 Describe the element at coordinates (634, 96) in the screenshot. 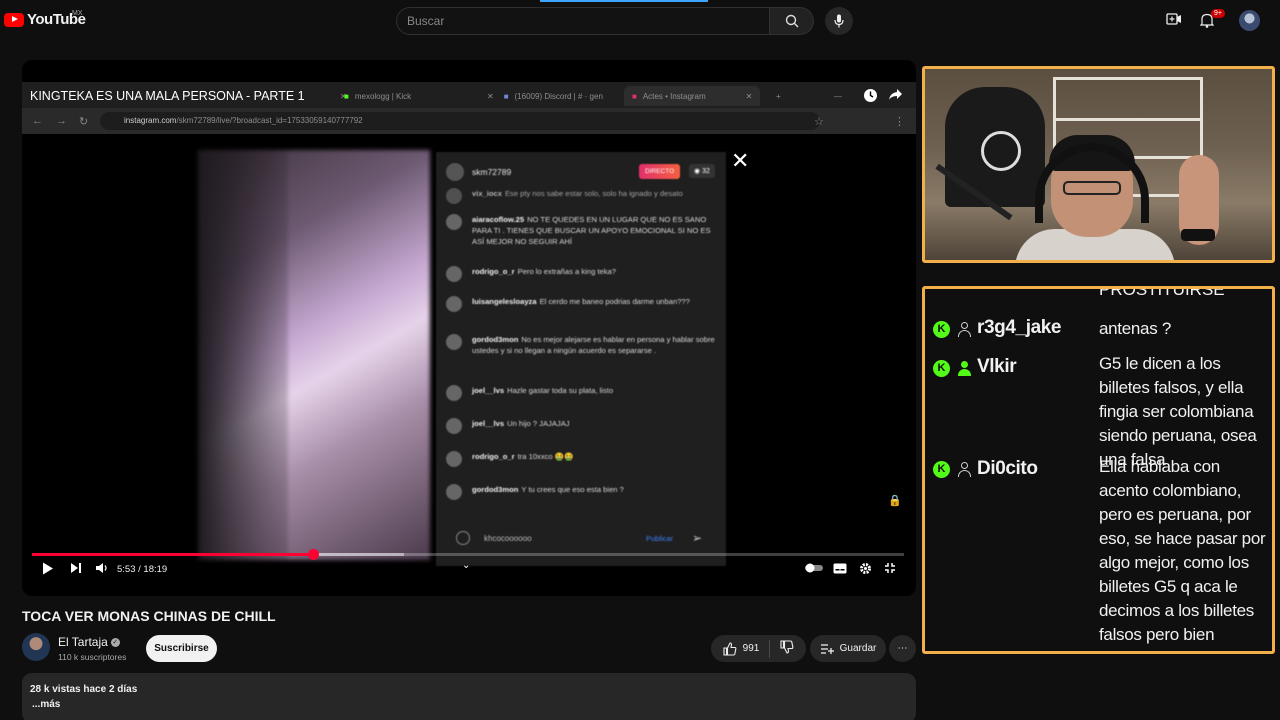

I see `instagram-tab-icon: ■` at that location.